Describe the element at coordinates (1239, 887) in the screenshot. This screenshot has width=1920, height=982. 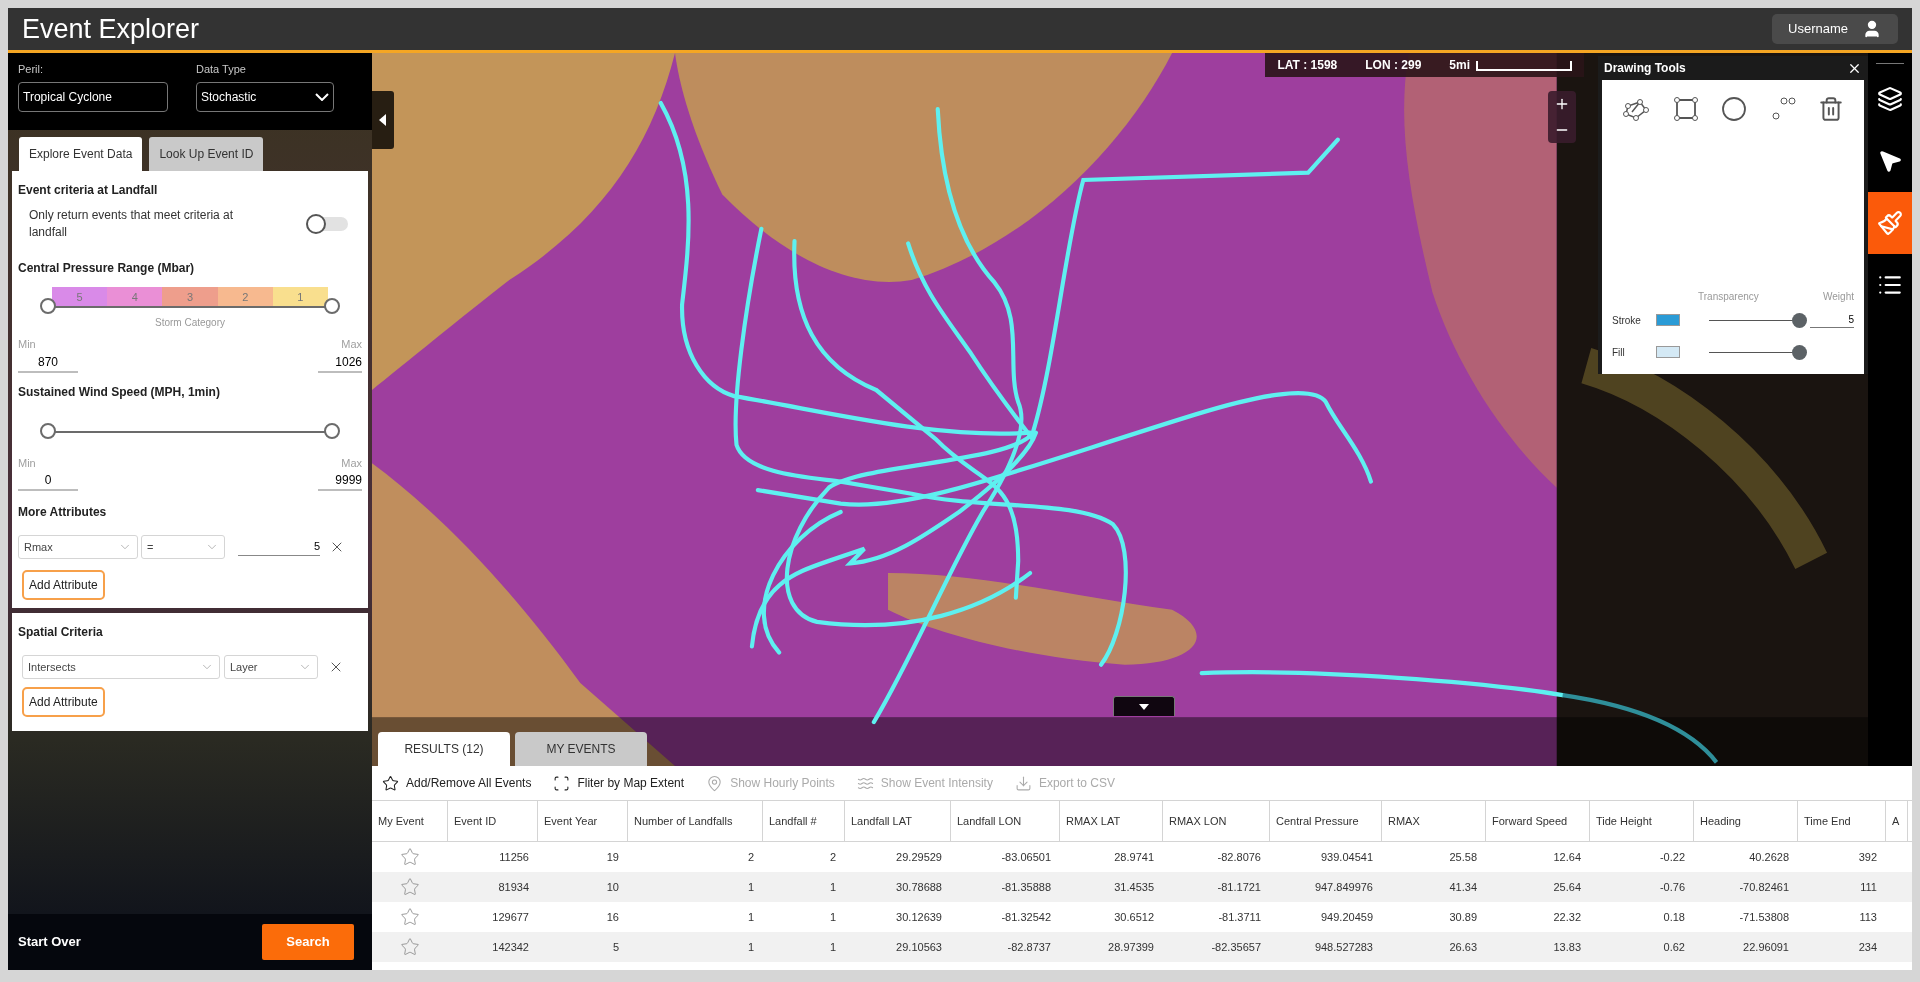
I see `table-cell-text: -81.1721` at that location.